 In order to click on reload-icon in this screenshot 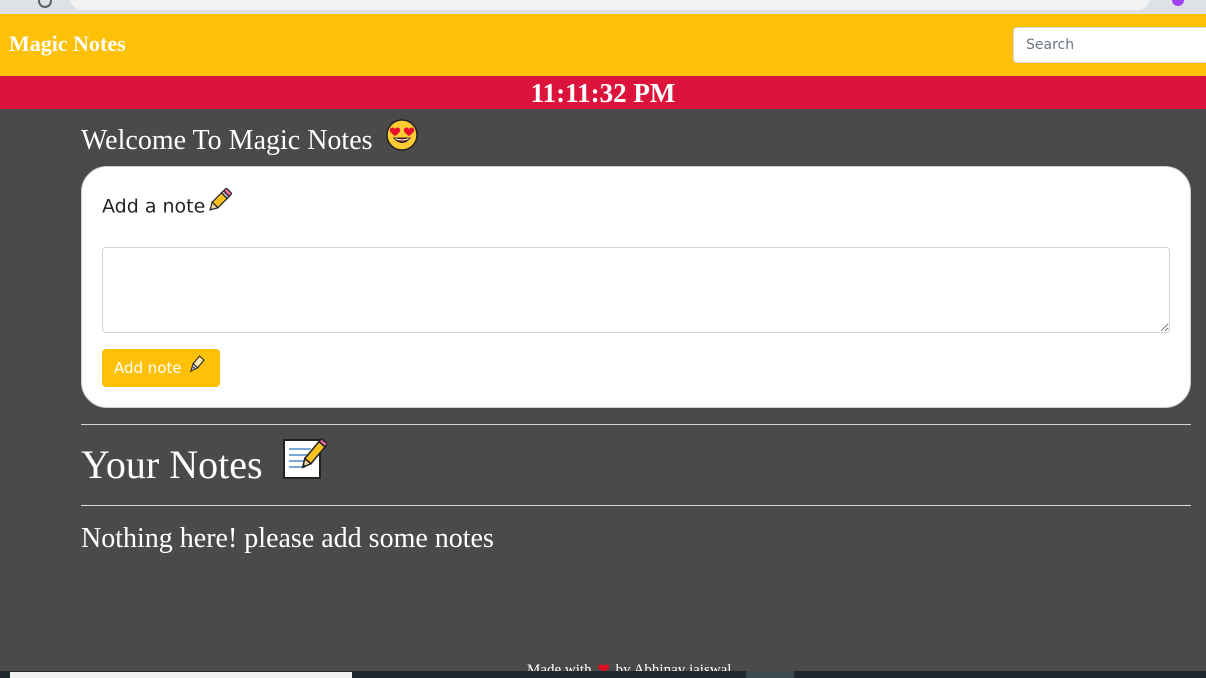, I will do `click(45, 4)`.